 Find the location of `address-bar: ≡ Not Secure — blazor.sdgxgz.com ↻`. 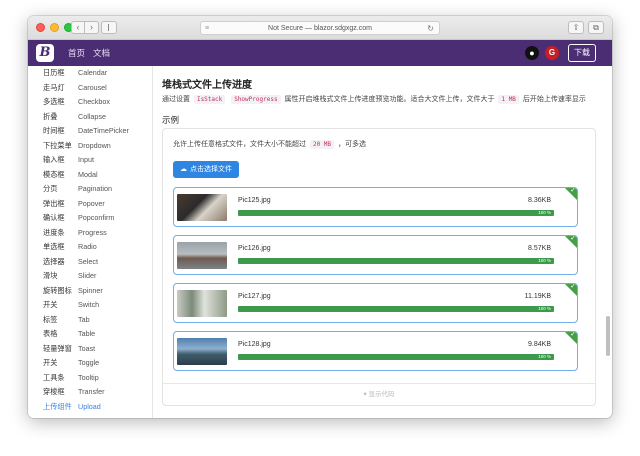

address-bar: ≡ Not Secure — blazor.sdgxgz.com ↻ is located at coordinates (320, 28).